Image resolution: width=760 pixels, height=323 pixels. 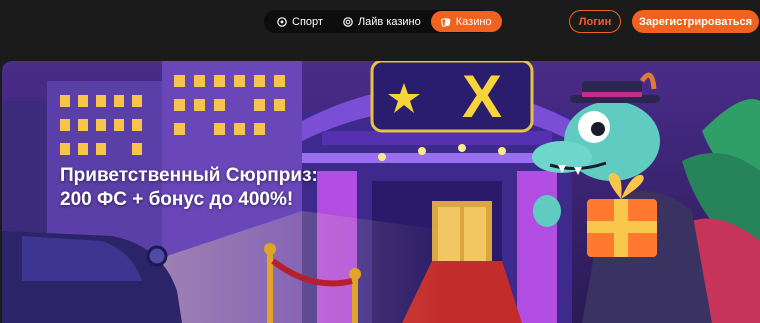 I want to click on soccer-ball-icon, so click(x=282, y=21).